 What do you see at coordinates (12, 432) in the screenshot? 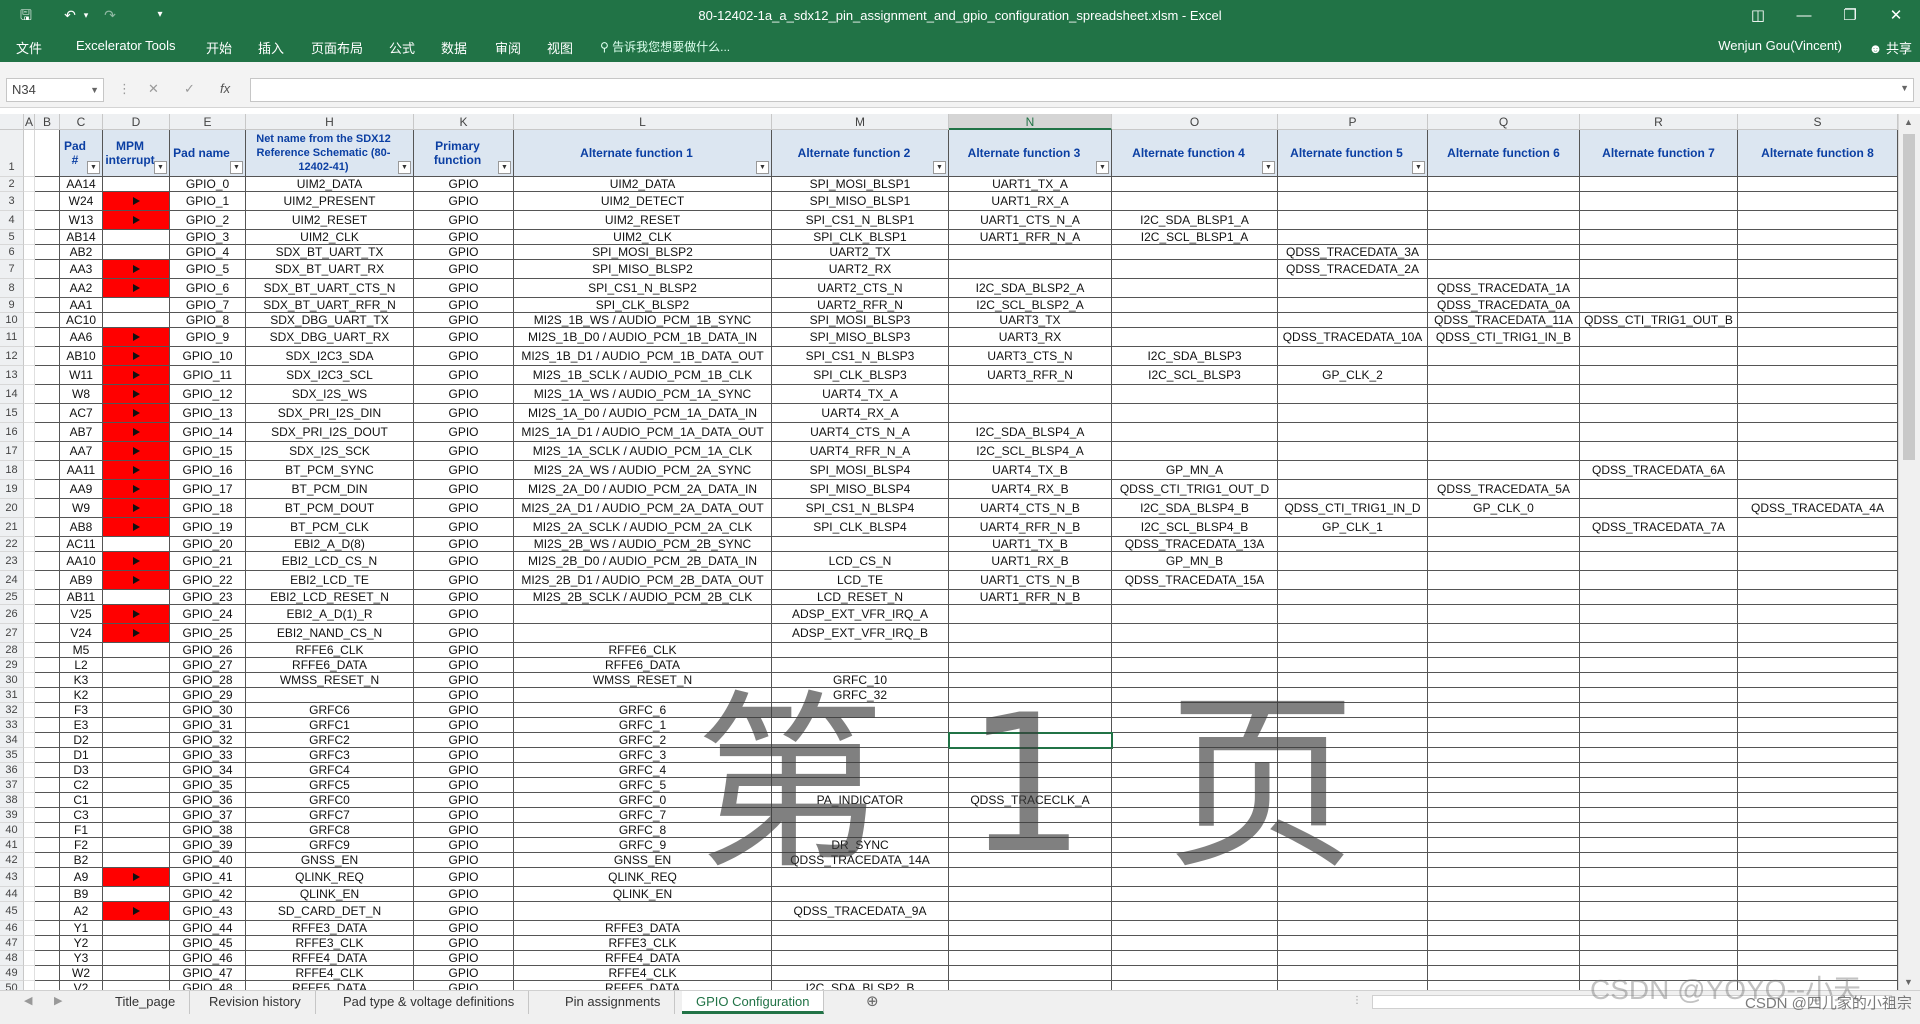
I see `row-header-16: 16` at bounding box center [12, 432].